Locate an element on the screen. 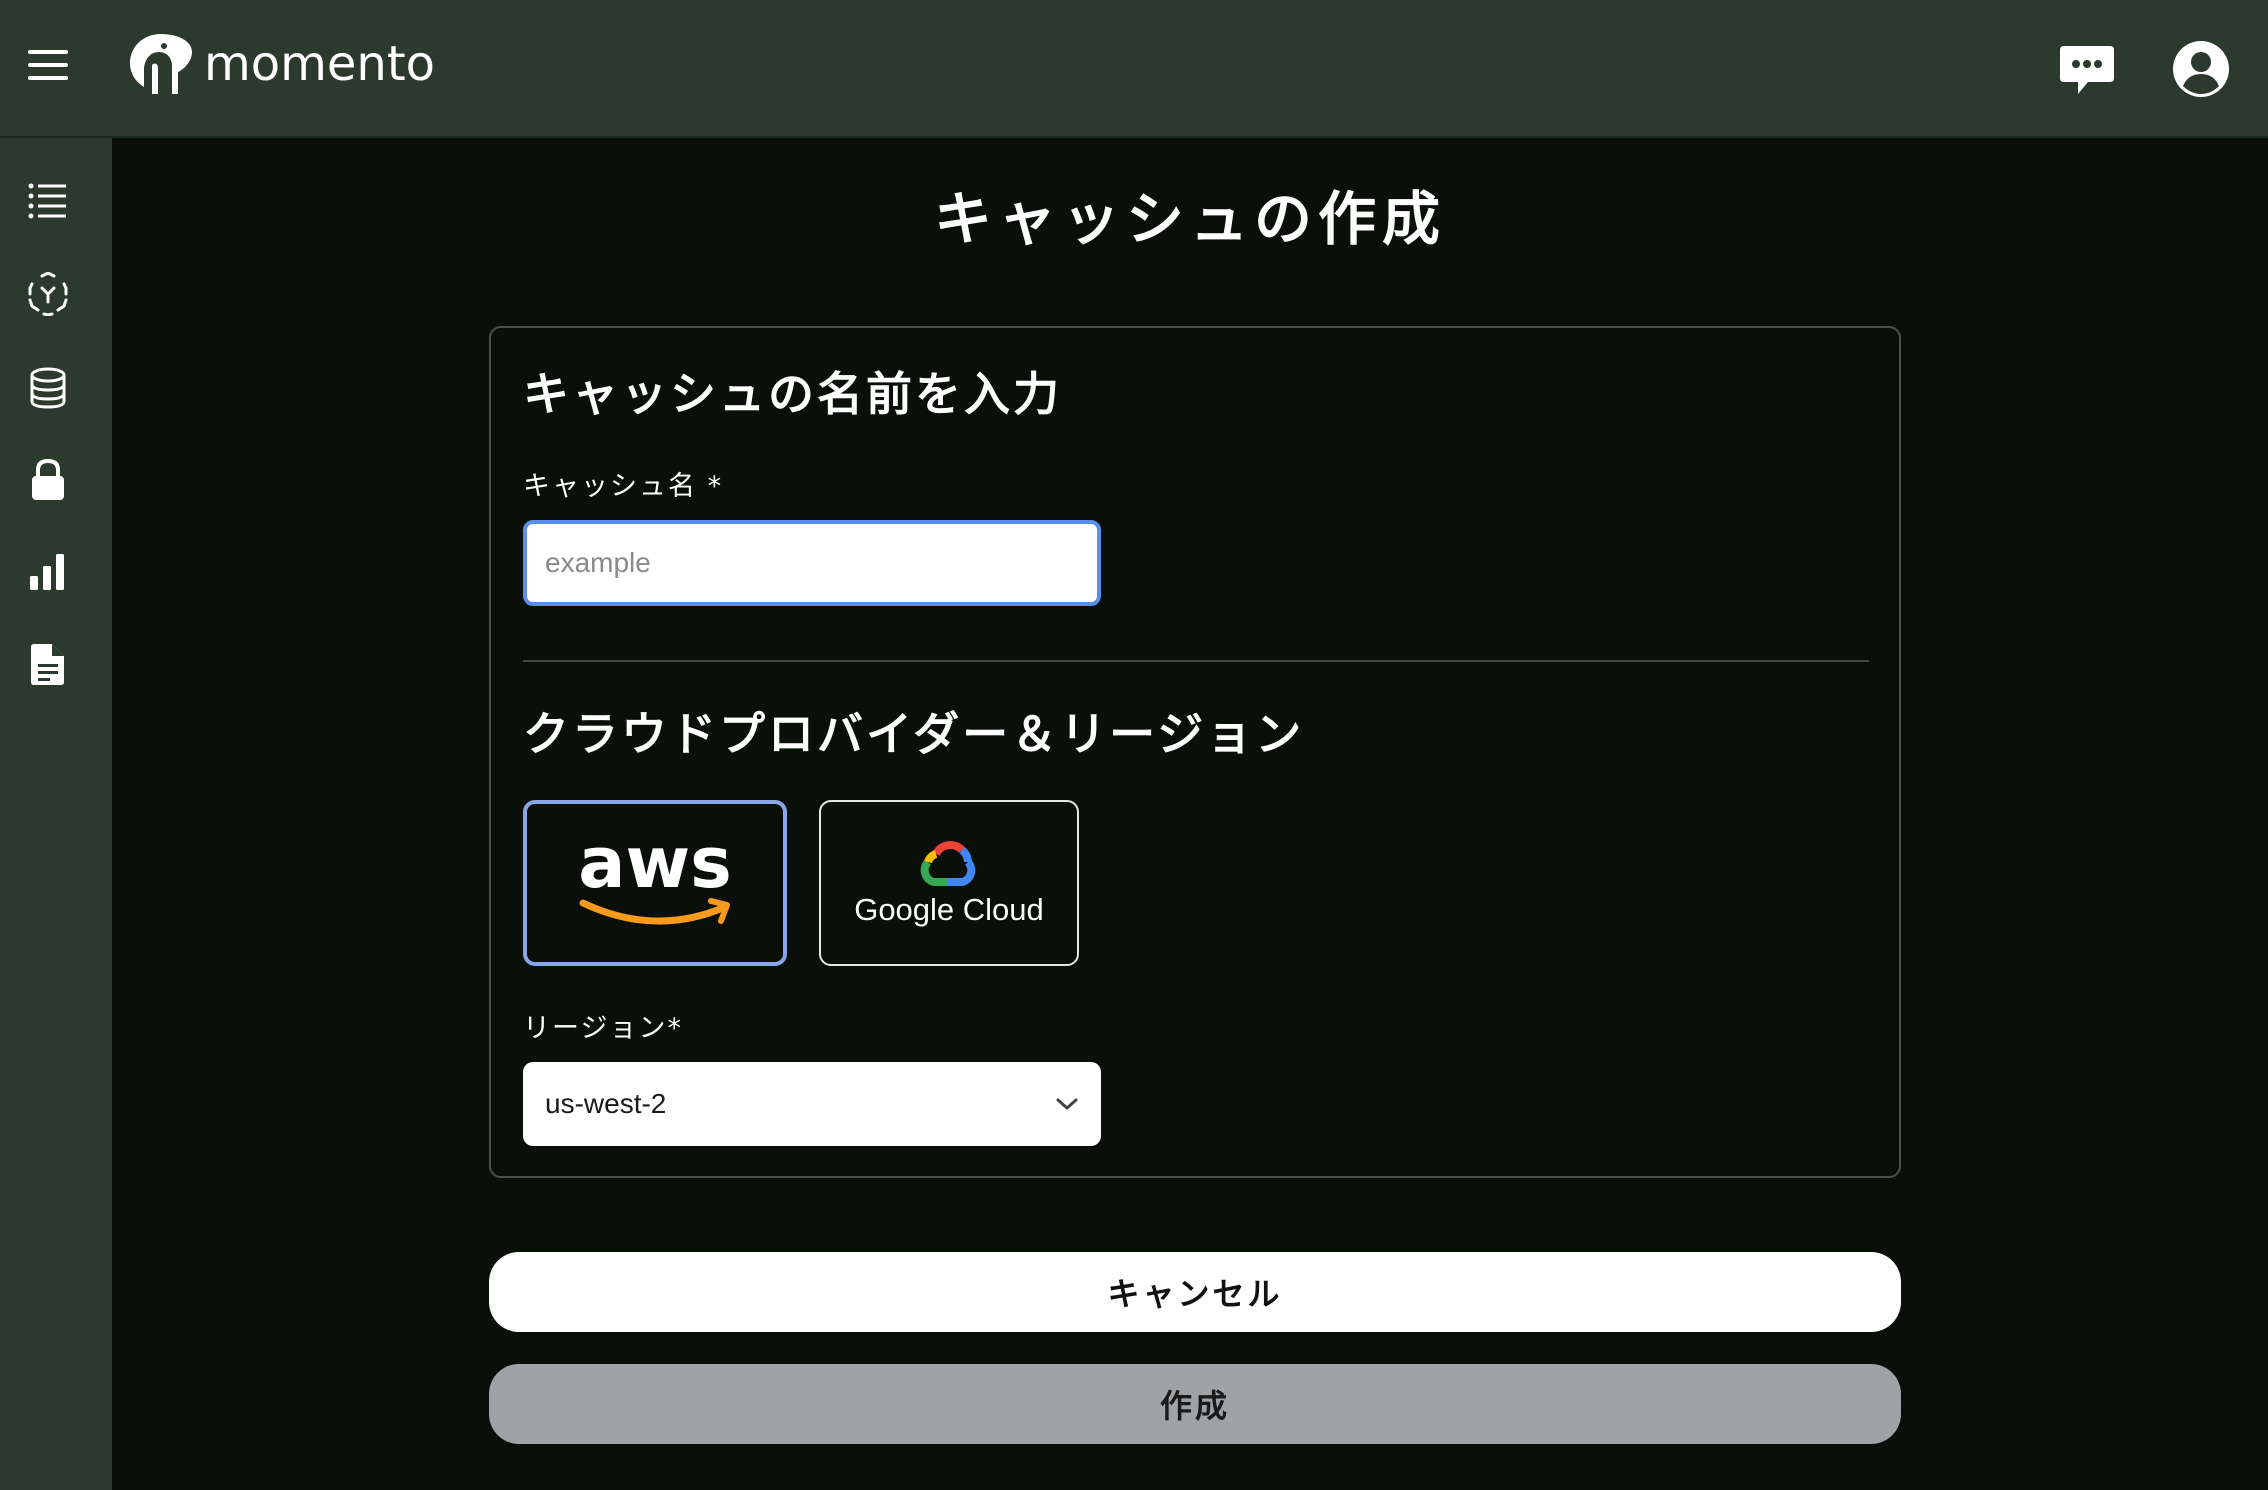  region-select-value: us-west-2 is located at coordinates (606, 1103).